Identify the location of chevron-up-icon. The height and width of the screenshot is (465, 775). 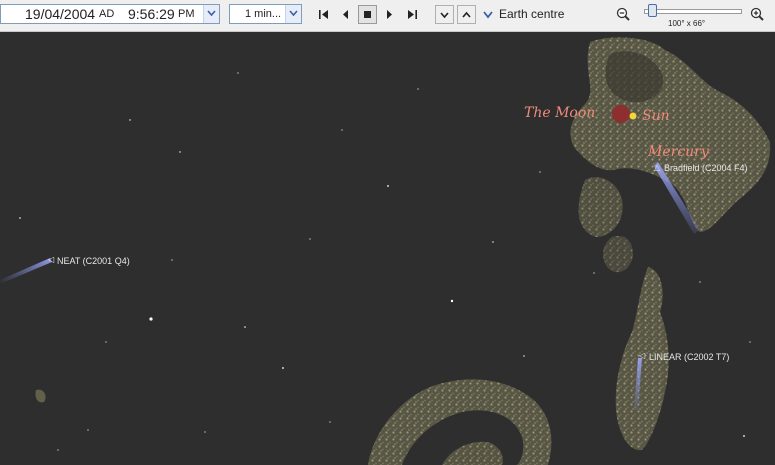
(466, 14).